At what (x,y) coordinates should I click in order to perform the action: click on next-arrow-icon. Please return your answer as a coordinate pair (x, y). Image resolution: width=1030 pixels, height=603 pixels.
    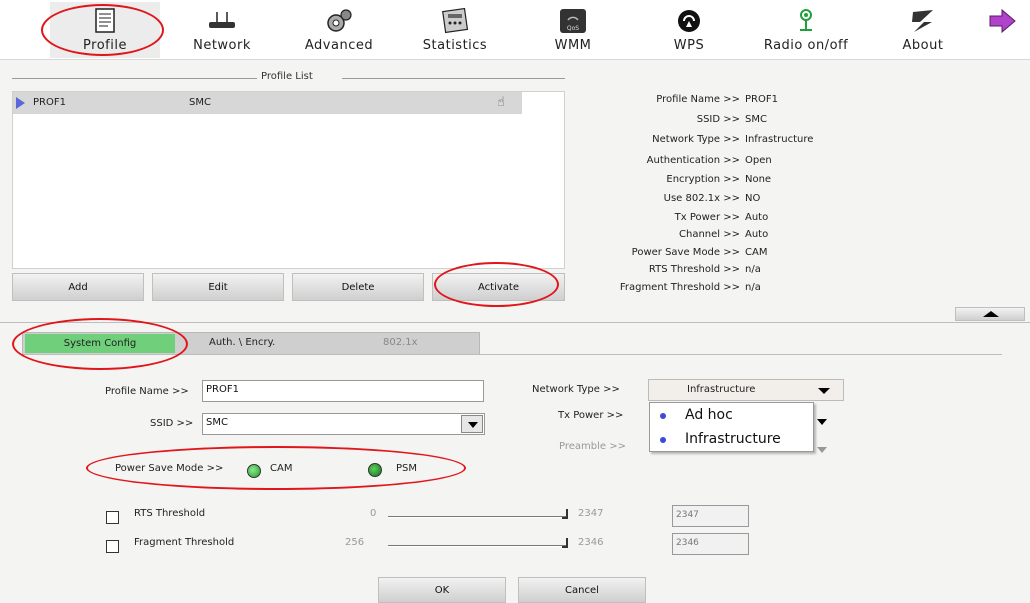
    Looking at the image, I should click on (1002, 21).